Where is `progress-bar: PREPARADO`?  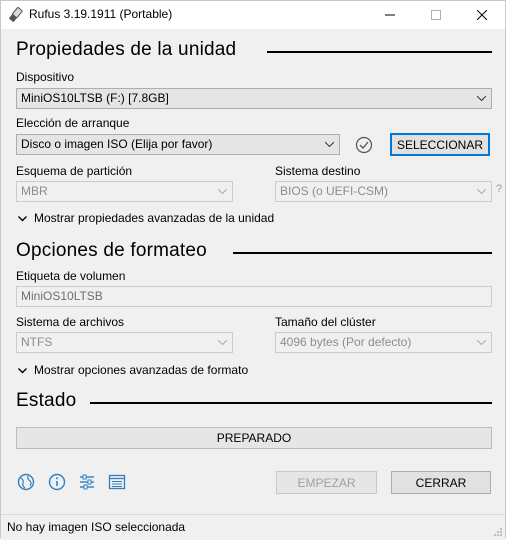
progress-bar: PREPARADO is located at coordinates (254, 438).